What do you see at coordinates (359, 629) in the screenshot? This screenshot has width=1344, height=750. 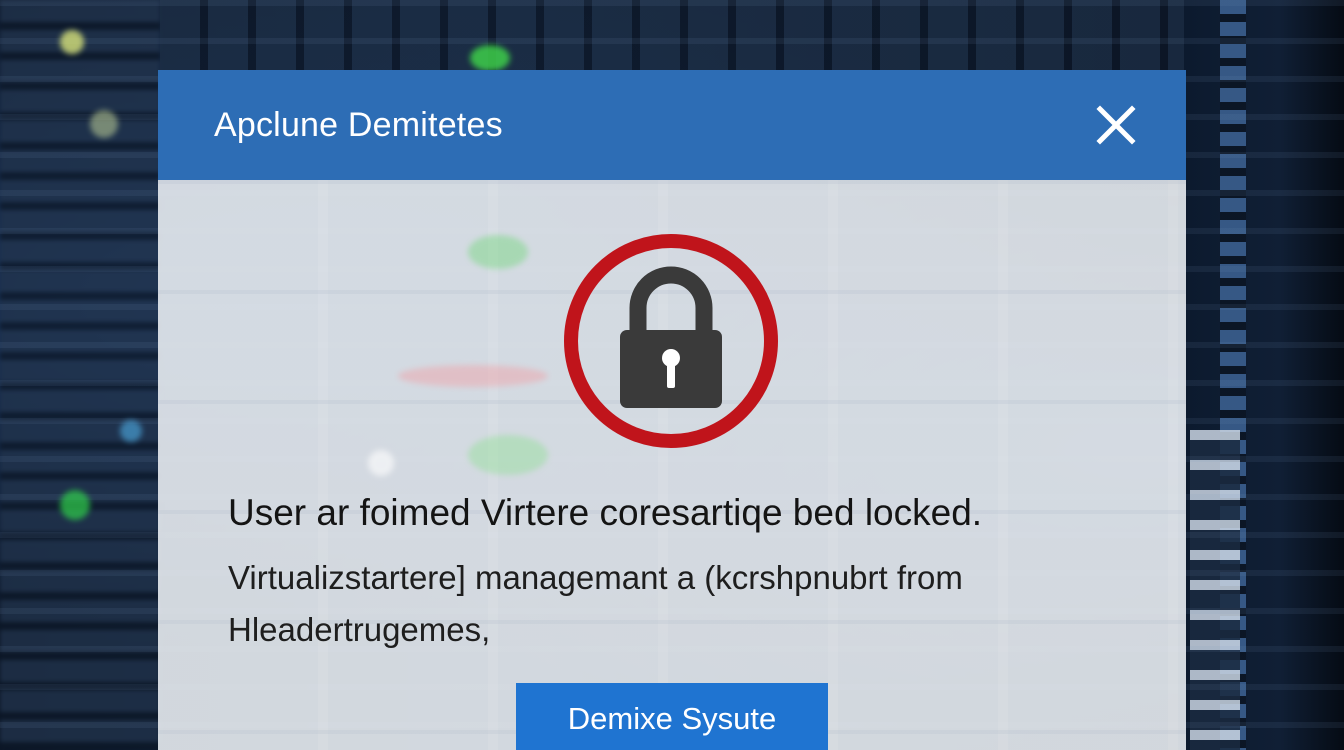 I see `message-line: Hleadertrugemes,` at bounding box center [359, 629].